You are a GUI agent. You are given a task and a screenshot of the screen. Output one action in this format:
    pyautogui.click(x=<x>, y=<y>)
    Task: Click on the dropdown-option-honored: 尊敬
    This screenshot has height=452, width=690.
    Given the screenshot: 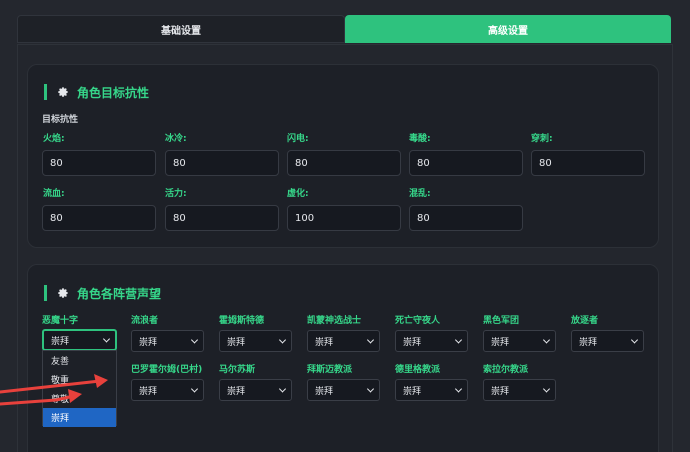 What is the action you would take?
    pyautogui.click(x=79, y=398)
    